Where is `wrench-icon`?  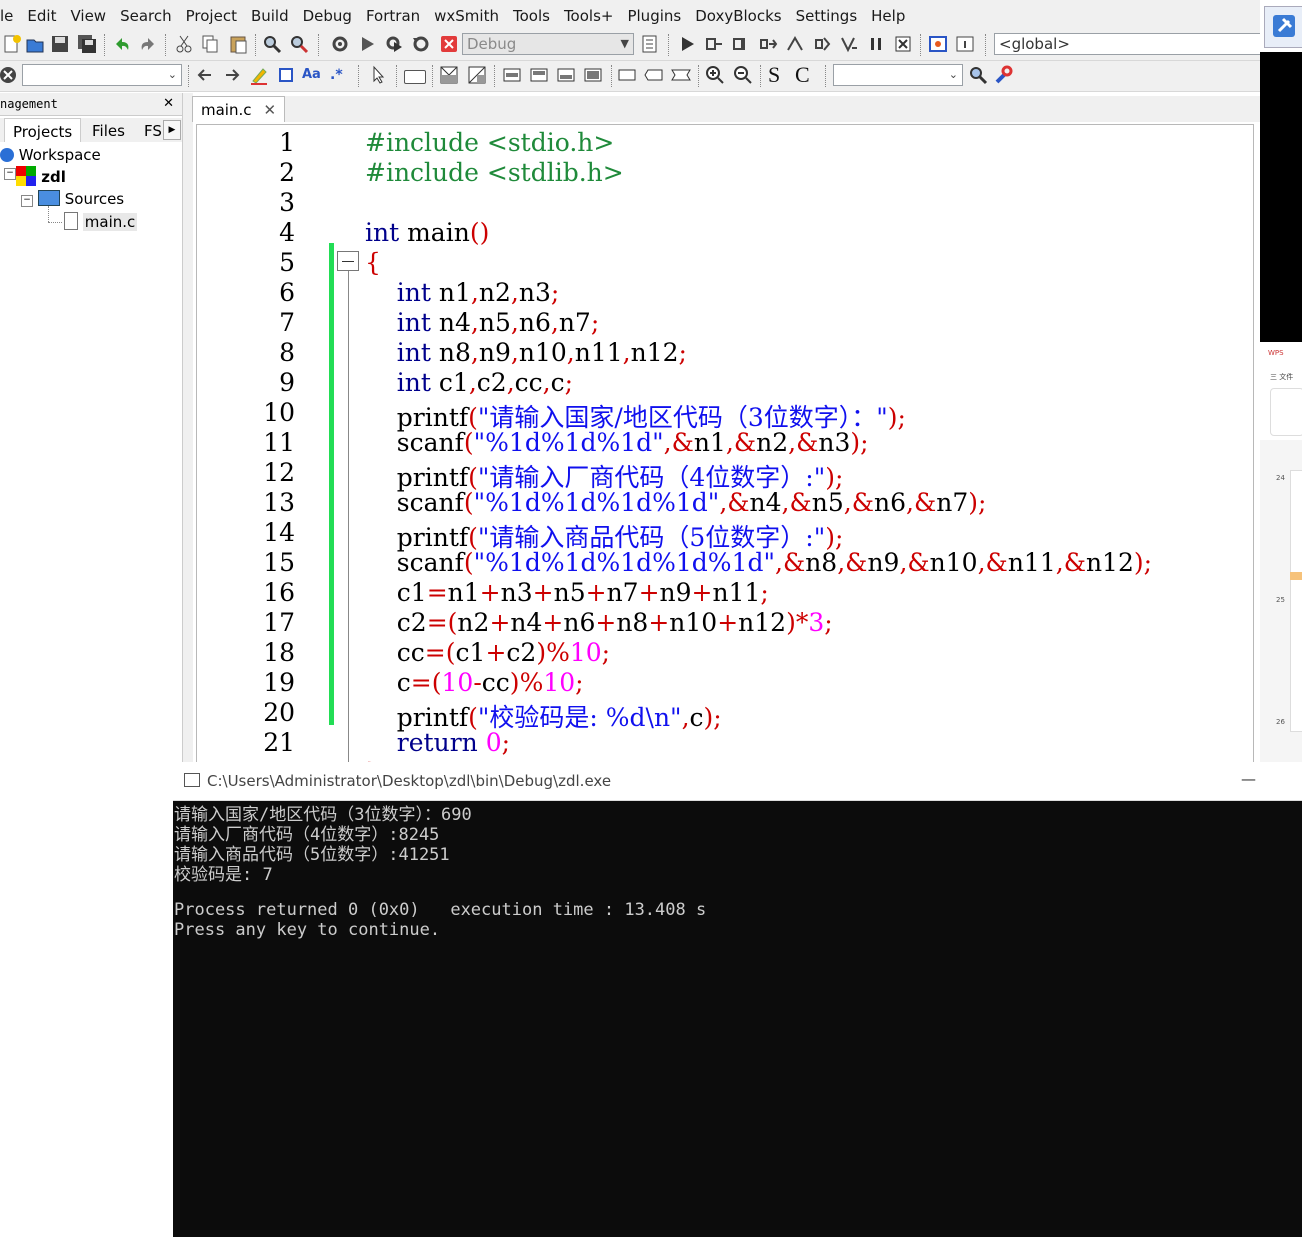 wrench-icon is located at coordinates (1004, 75).